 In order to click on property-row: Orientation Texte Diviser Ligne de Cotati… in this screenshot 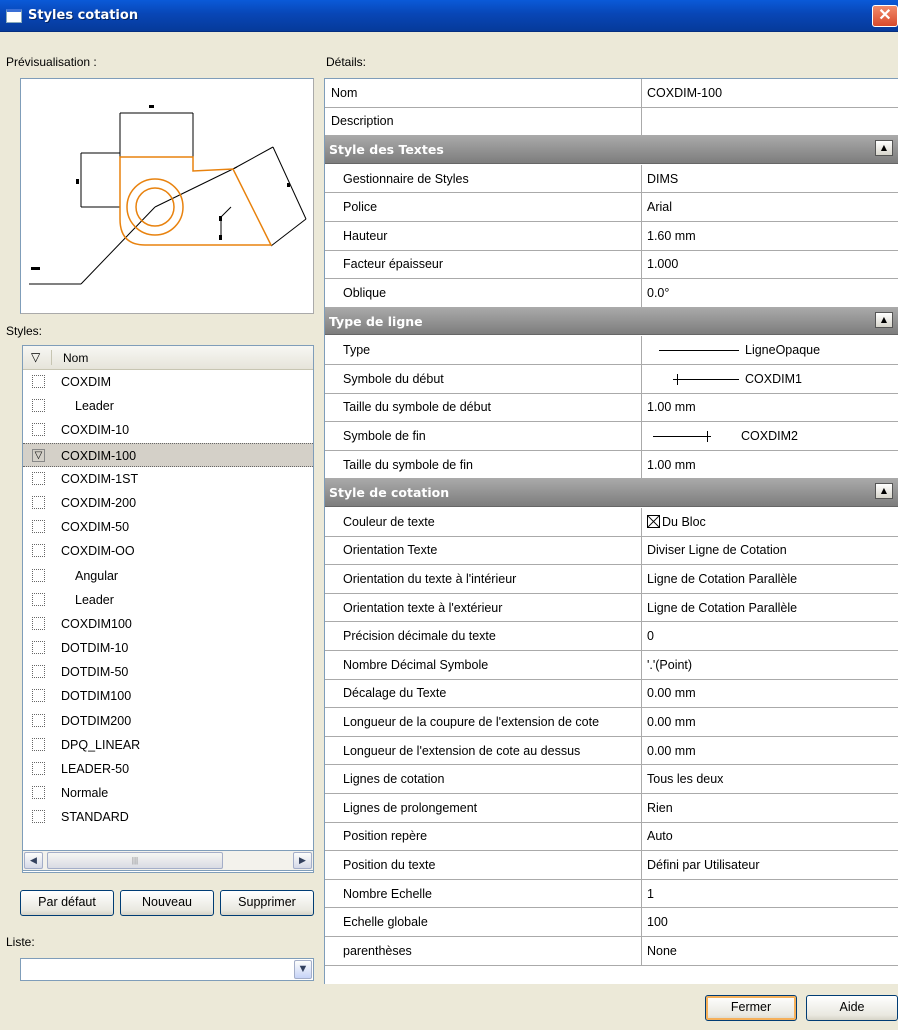, I will do `click(611, 551)`.